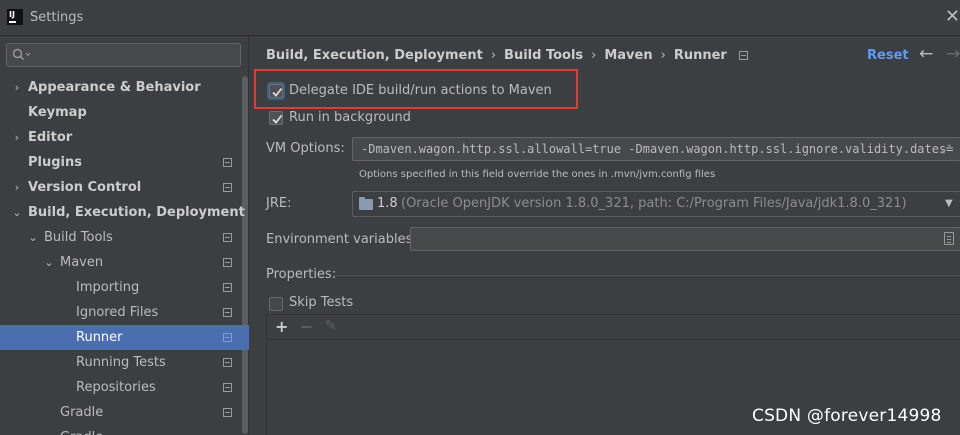 Image resolution: width=960 pixels, height=435 pixels. I want to click on tree-item-label: Running Tests, so click(121, 362).